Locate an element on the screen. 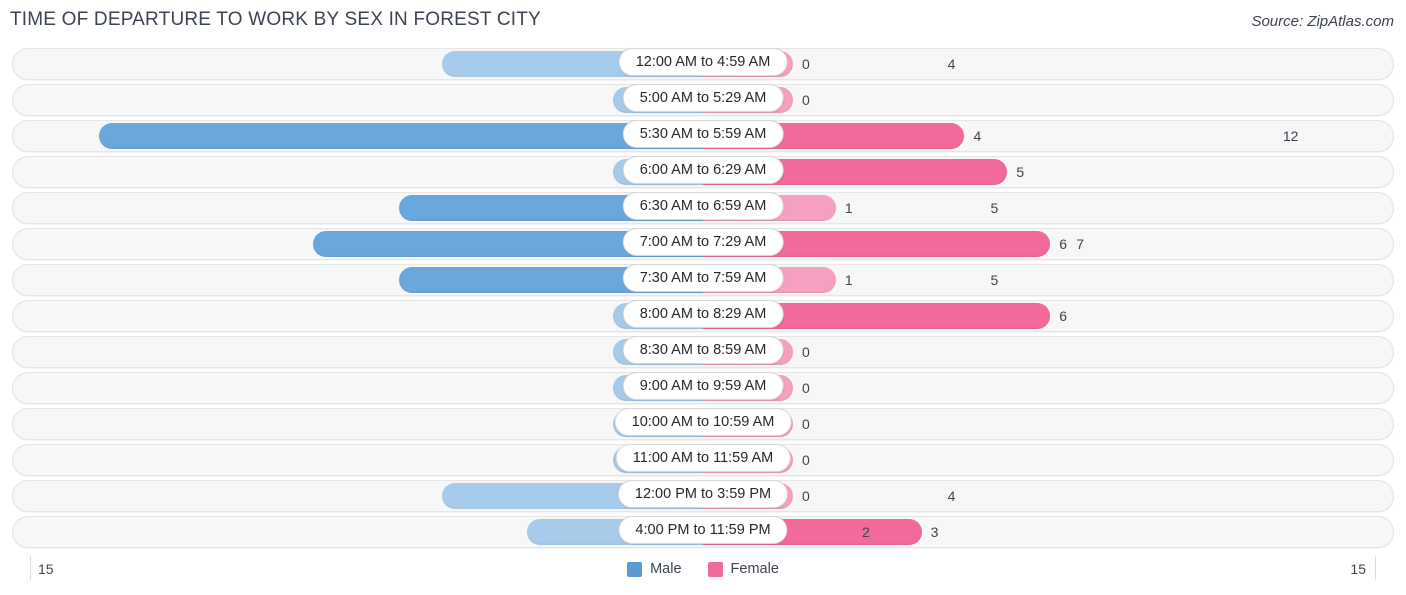 This screenshot has height=595, width=1406. chart-row: 056:00 AM to 6:29 AM is located at coordinates (703, 172).